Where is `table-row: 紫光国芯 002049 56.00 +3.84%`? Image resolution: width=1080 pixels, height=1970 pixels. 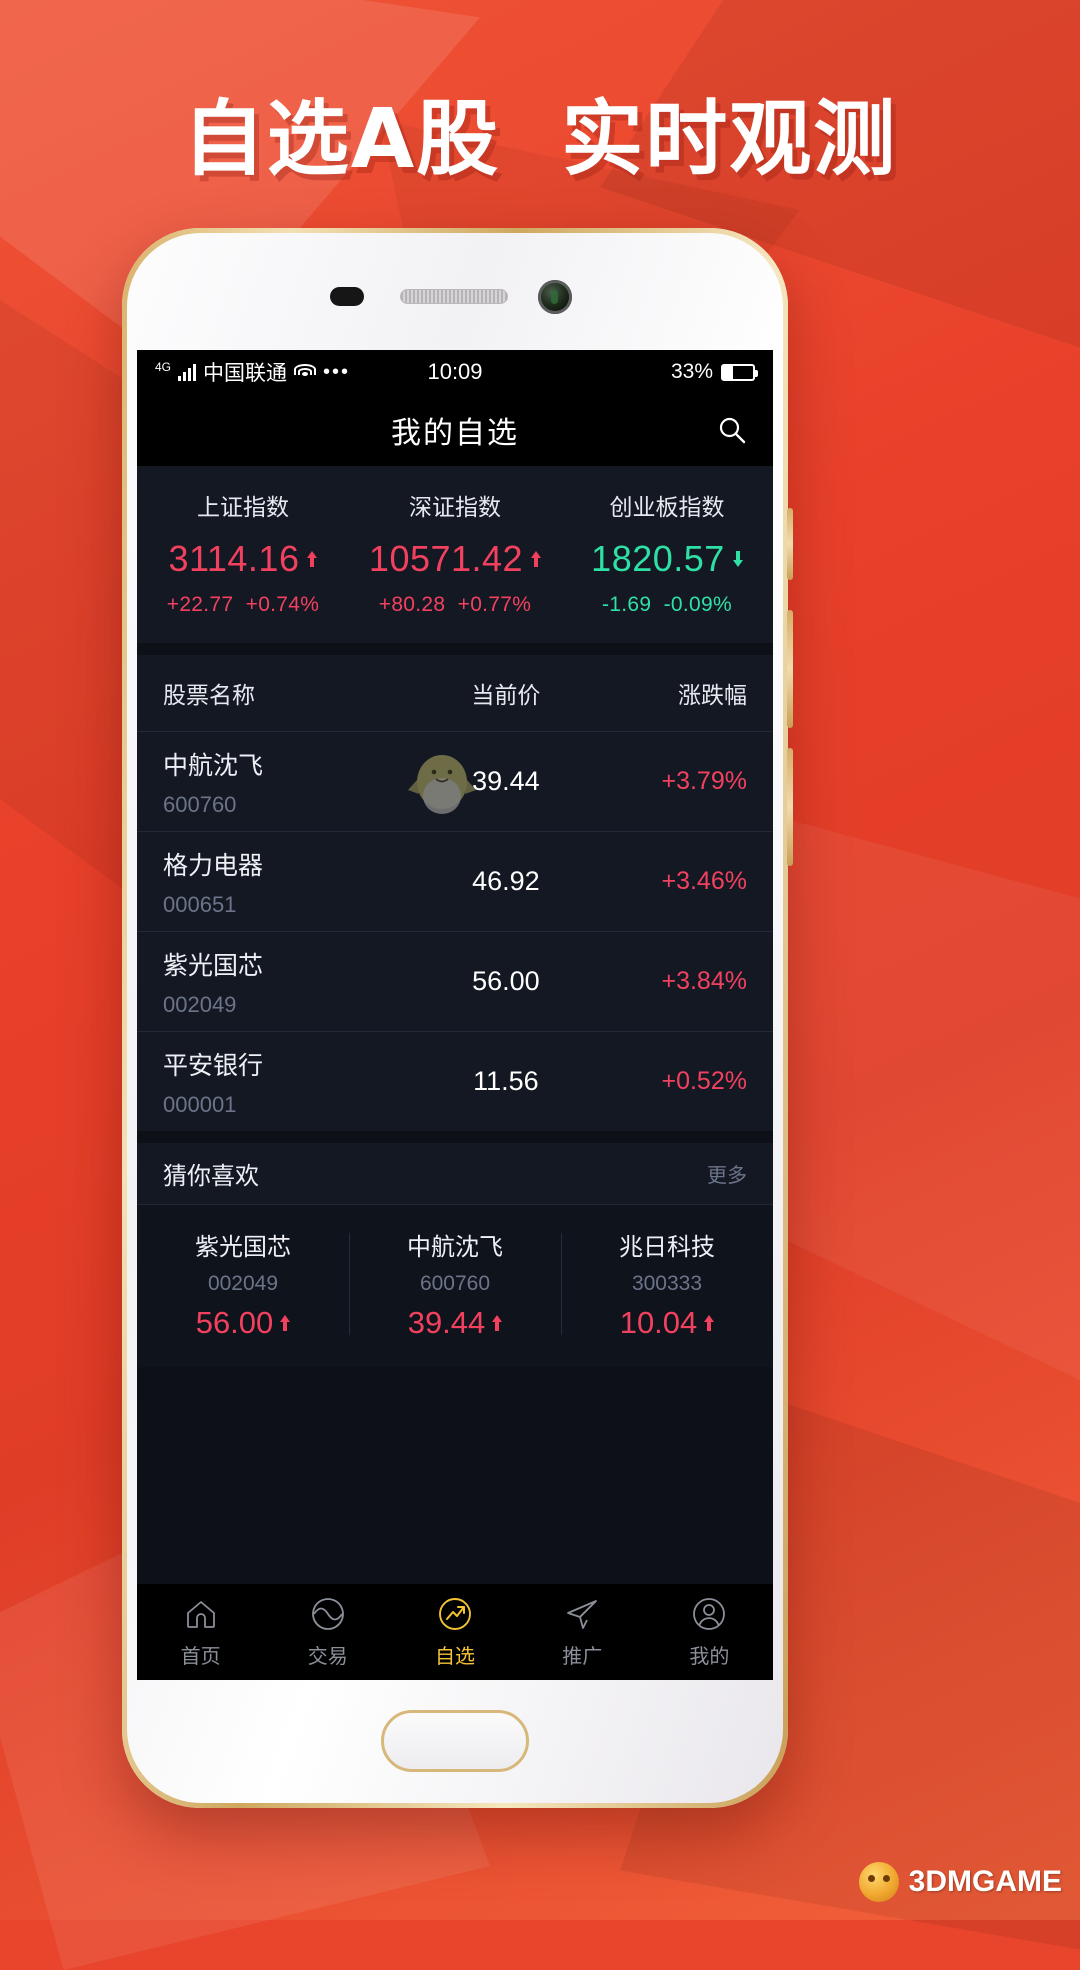 table-row: 紫光国芯 002049 56.00 +3.84% is located at coordinates (455, 981).